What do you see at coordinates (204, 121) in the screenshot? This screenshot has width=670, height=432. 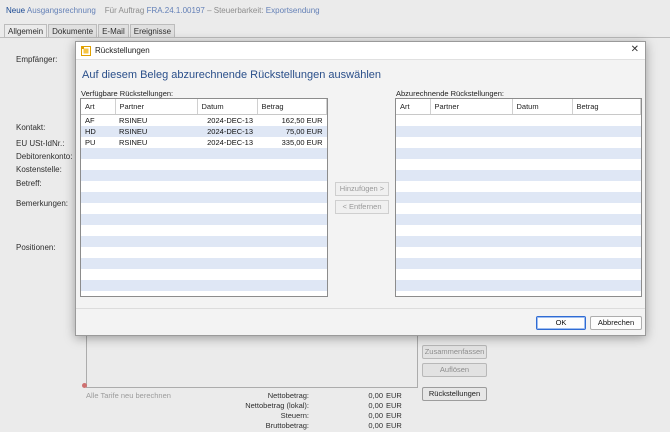 I see `table-row: AF RSINEU 2024-DEC-13 162,50 EUR` at bounding box center [204, 121].